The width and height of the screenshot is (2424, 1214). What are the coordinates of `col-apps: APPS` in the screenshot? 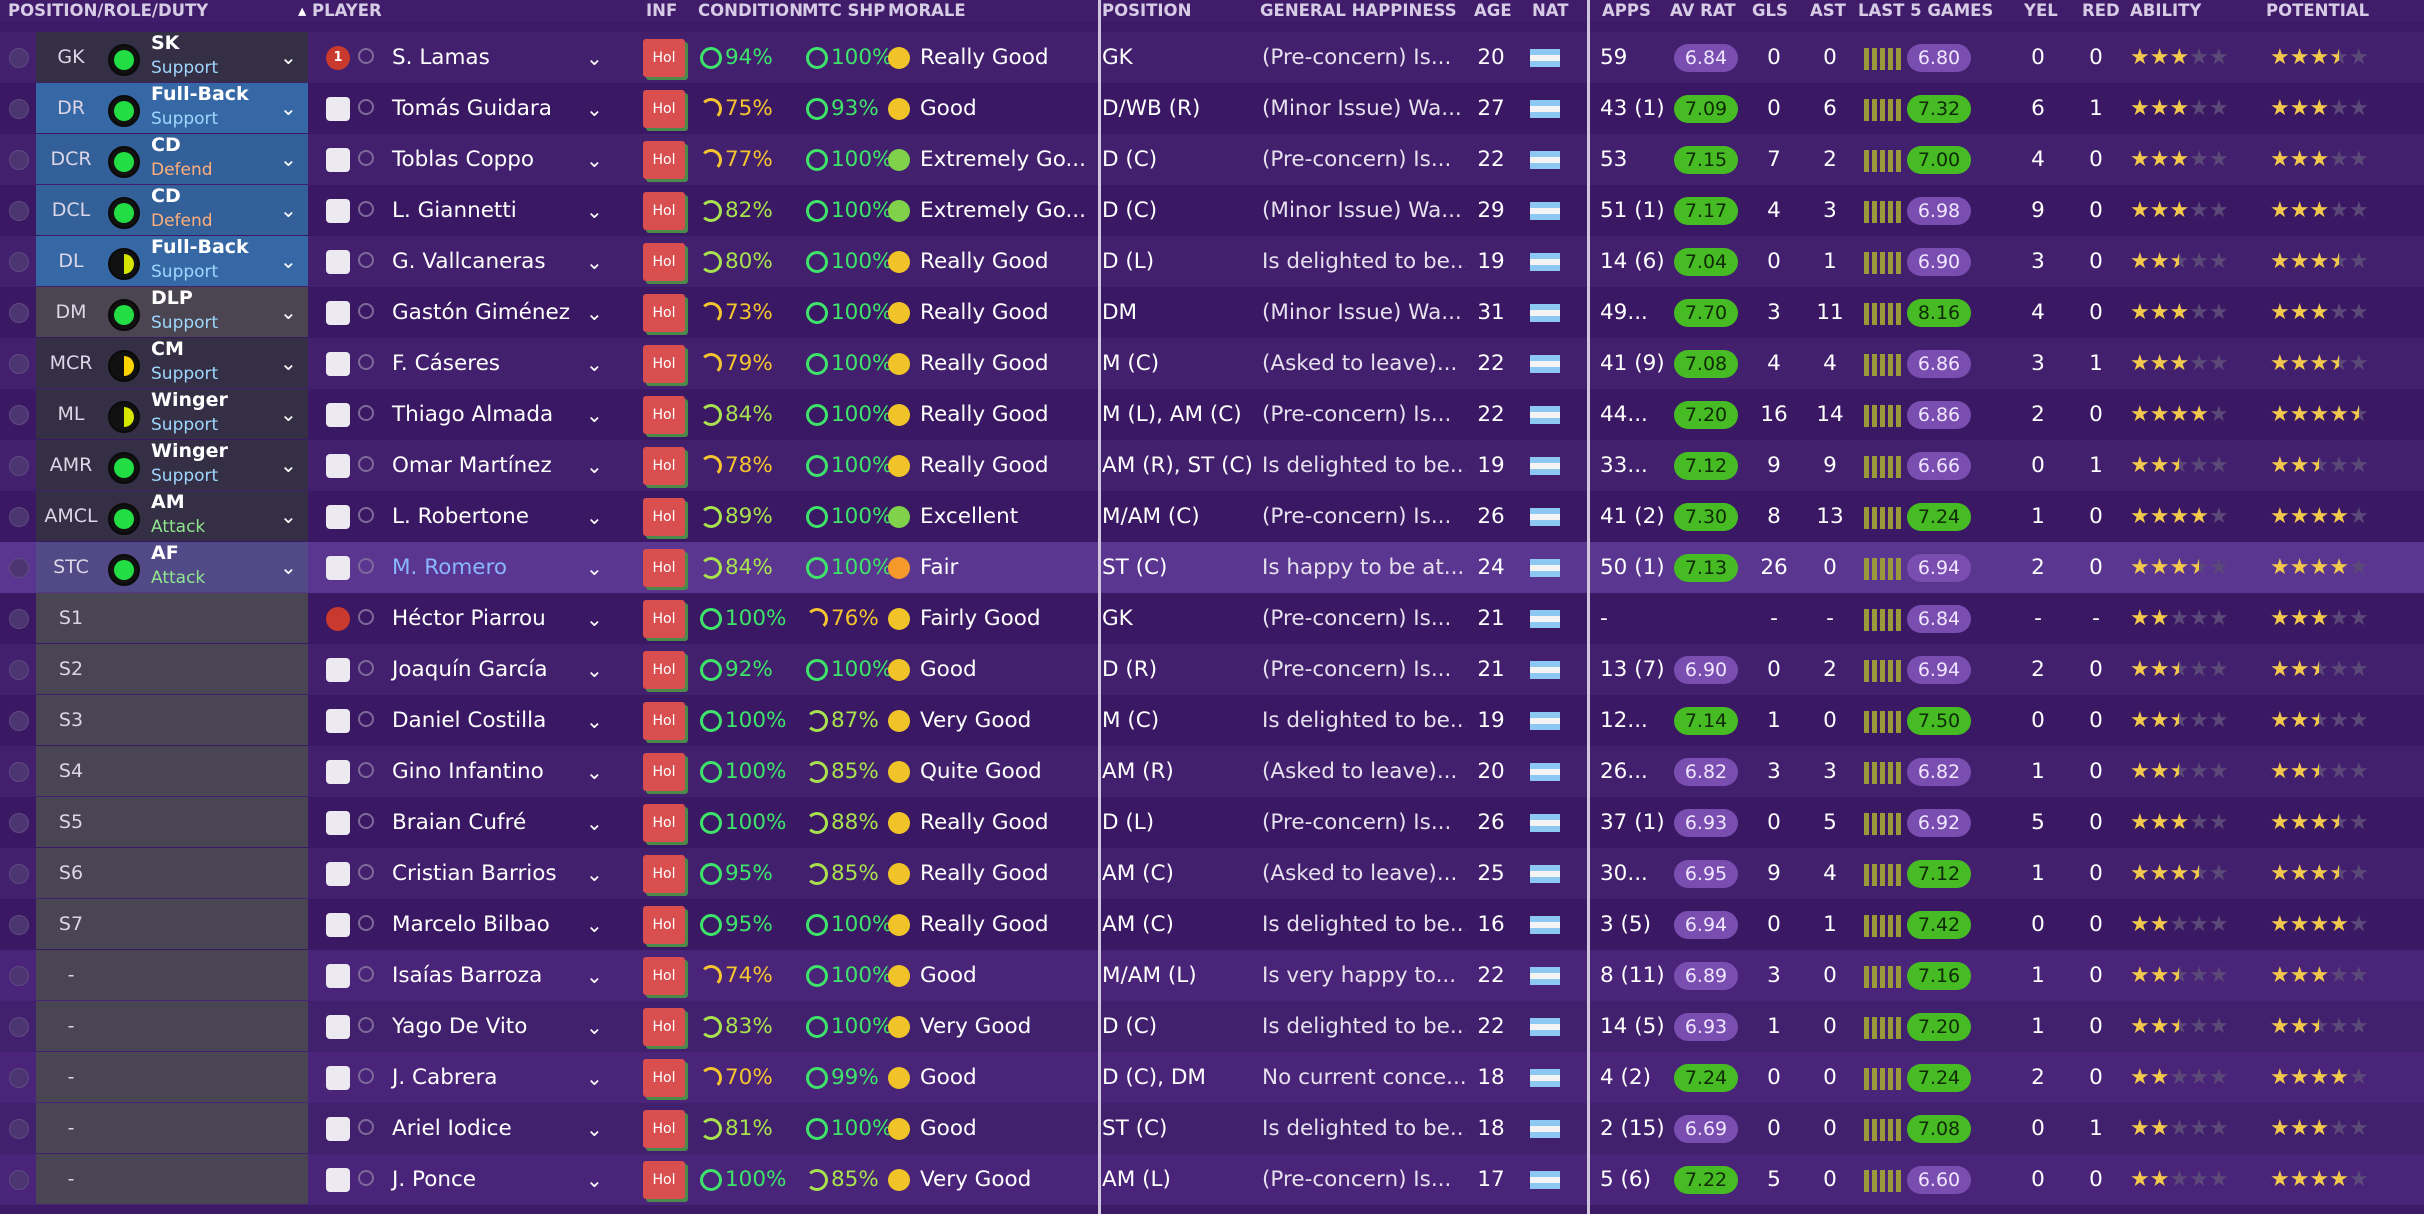 It's located at (1626, 11).